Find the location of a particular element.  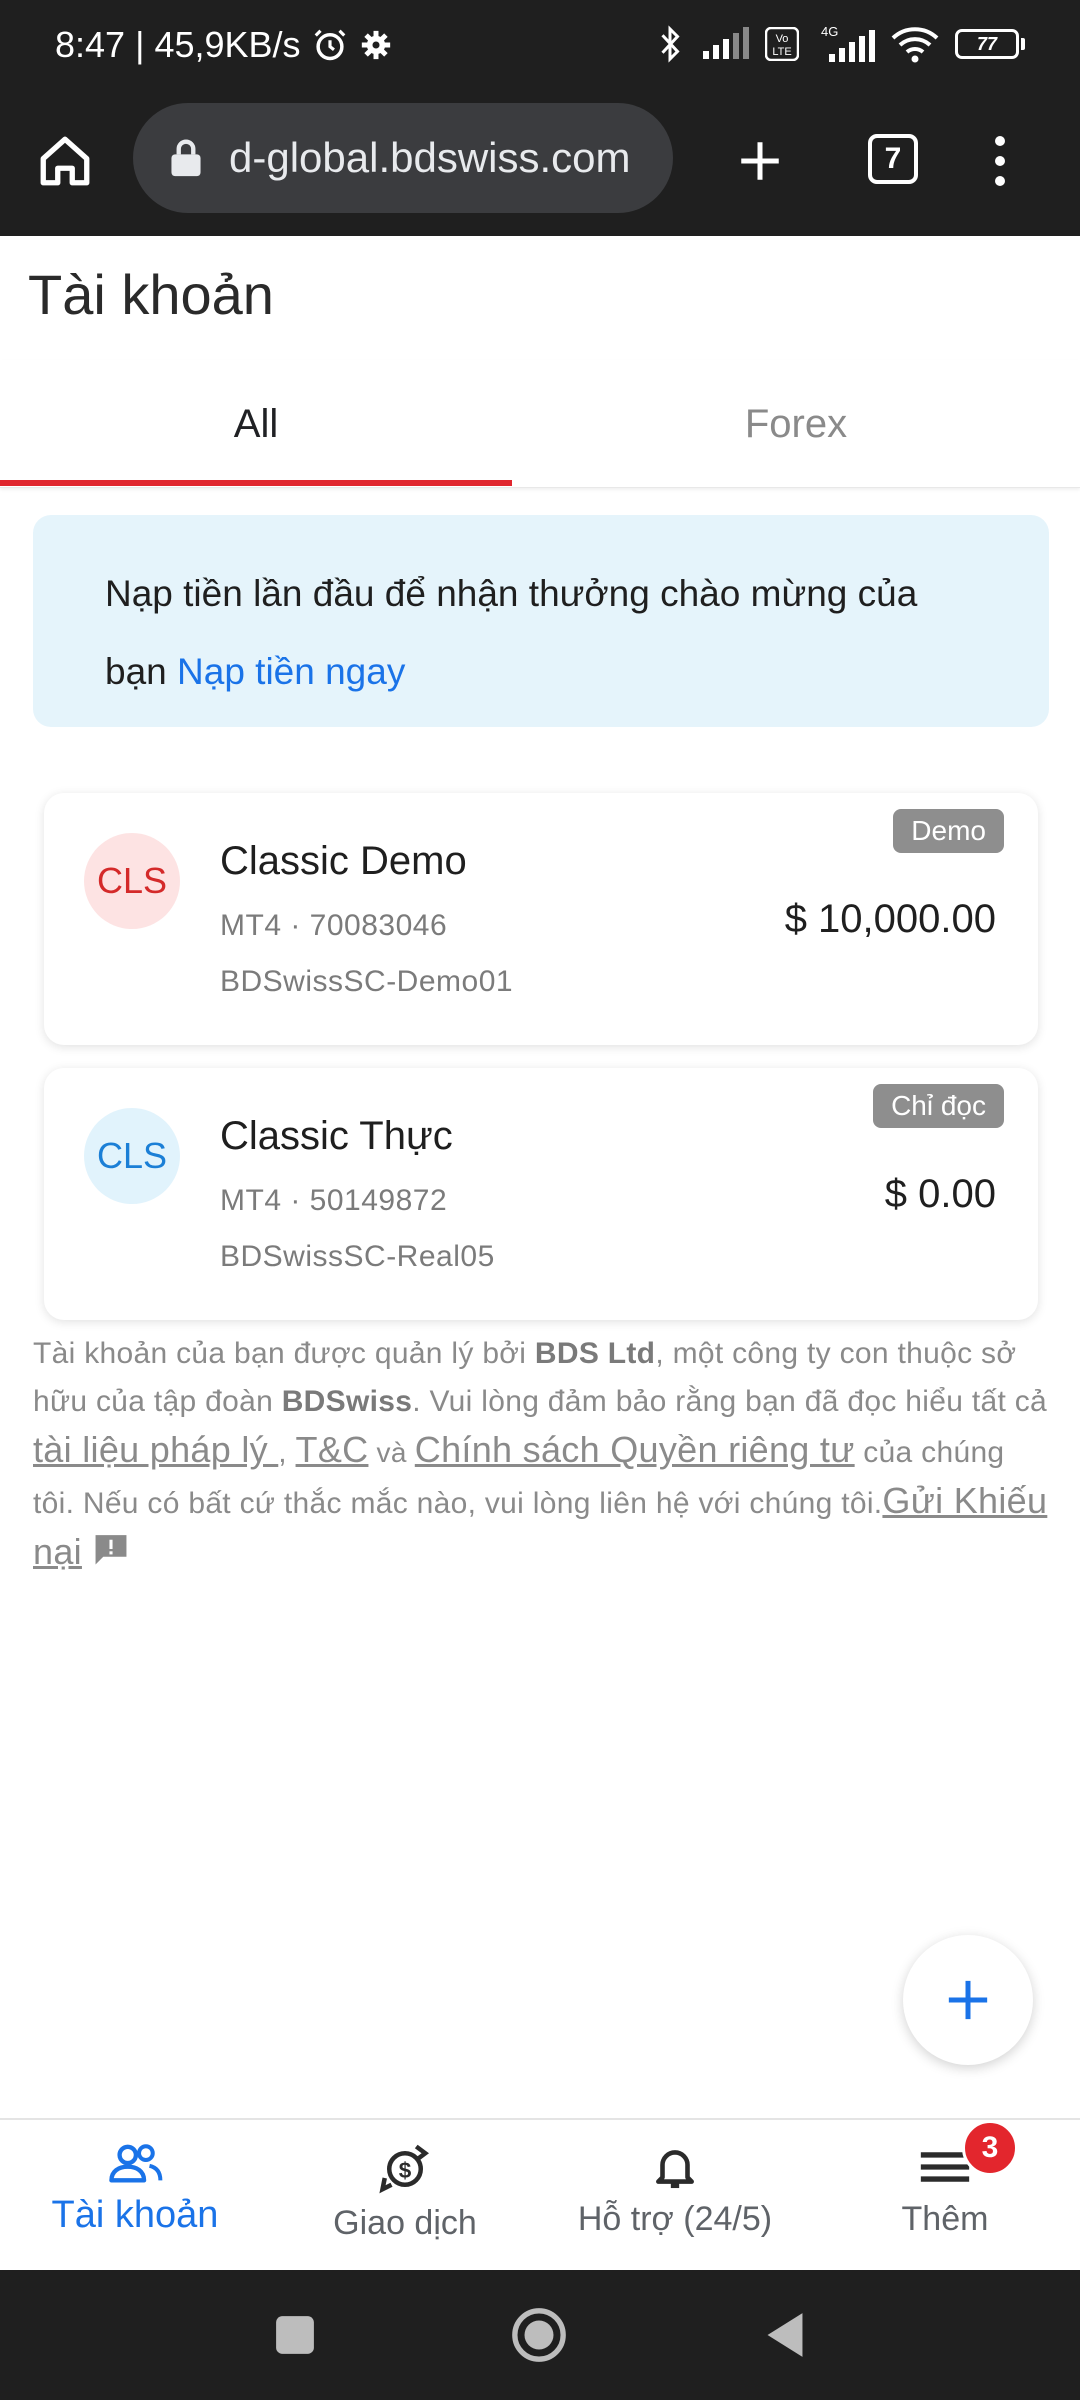

svg-text: 4G is located at coordinates (829, 31).